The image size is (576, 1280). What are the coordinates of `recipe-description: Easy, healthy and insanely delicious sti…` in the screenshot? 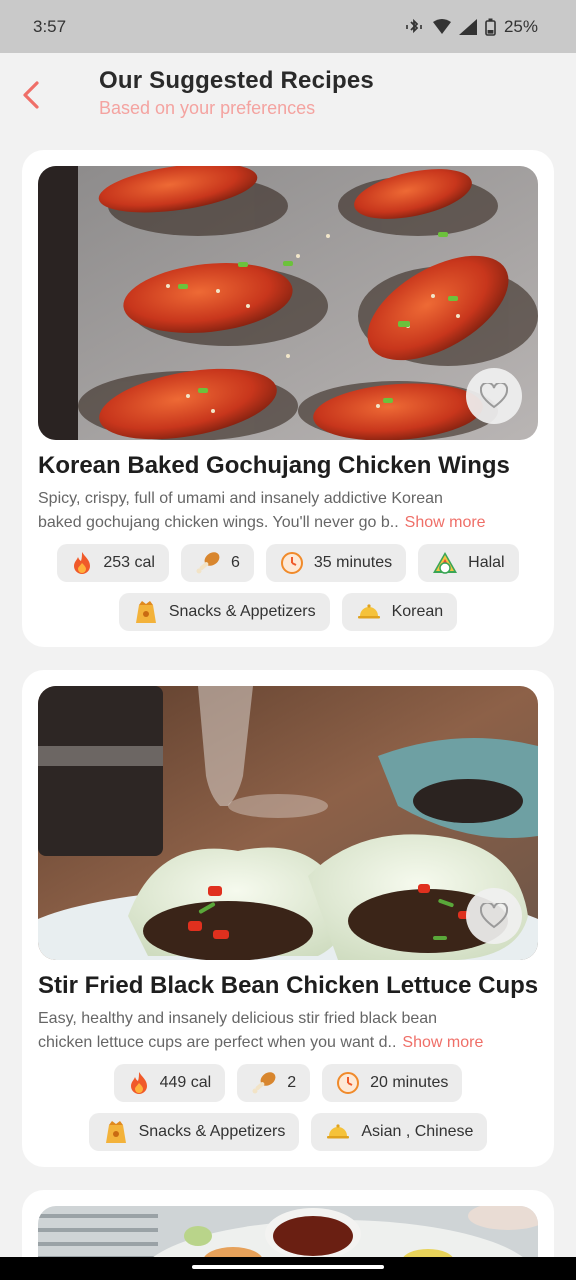 It's located at (288, 1031).